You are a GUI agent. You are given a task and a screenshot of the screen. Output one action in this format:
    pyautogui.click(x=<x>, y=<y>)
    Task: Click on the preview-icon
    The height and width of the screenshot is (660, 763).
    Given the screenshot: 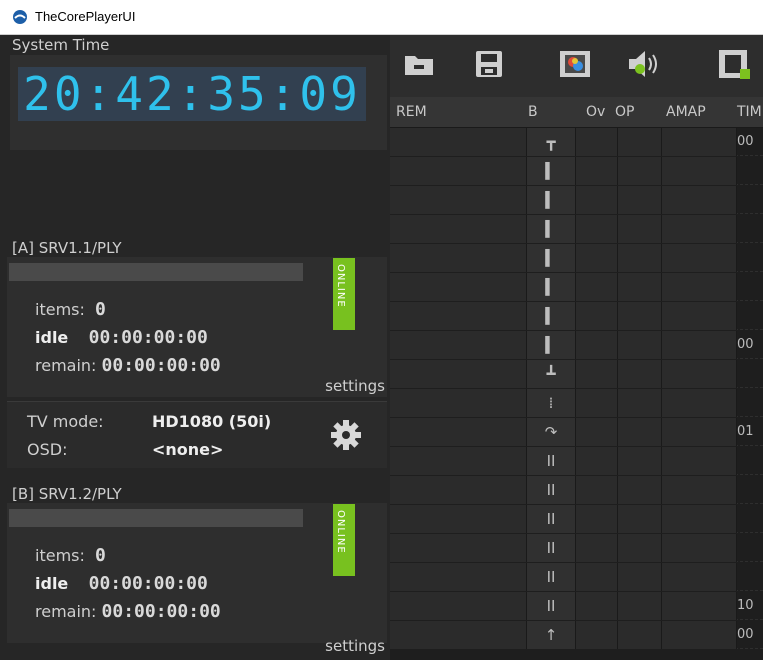 What is the action you would take?
    pyautogui.click(x=575, y=64)
    